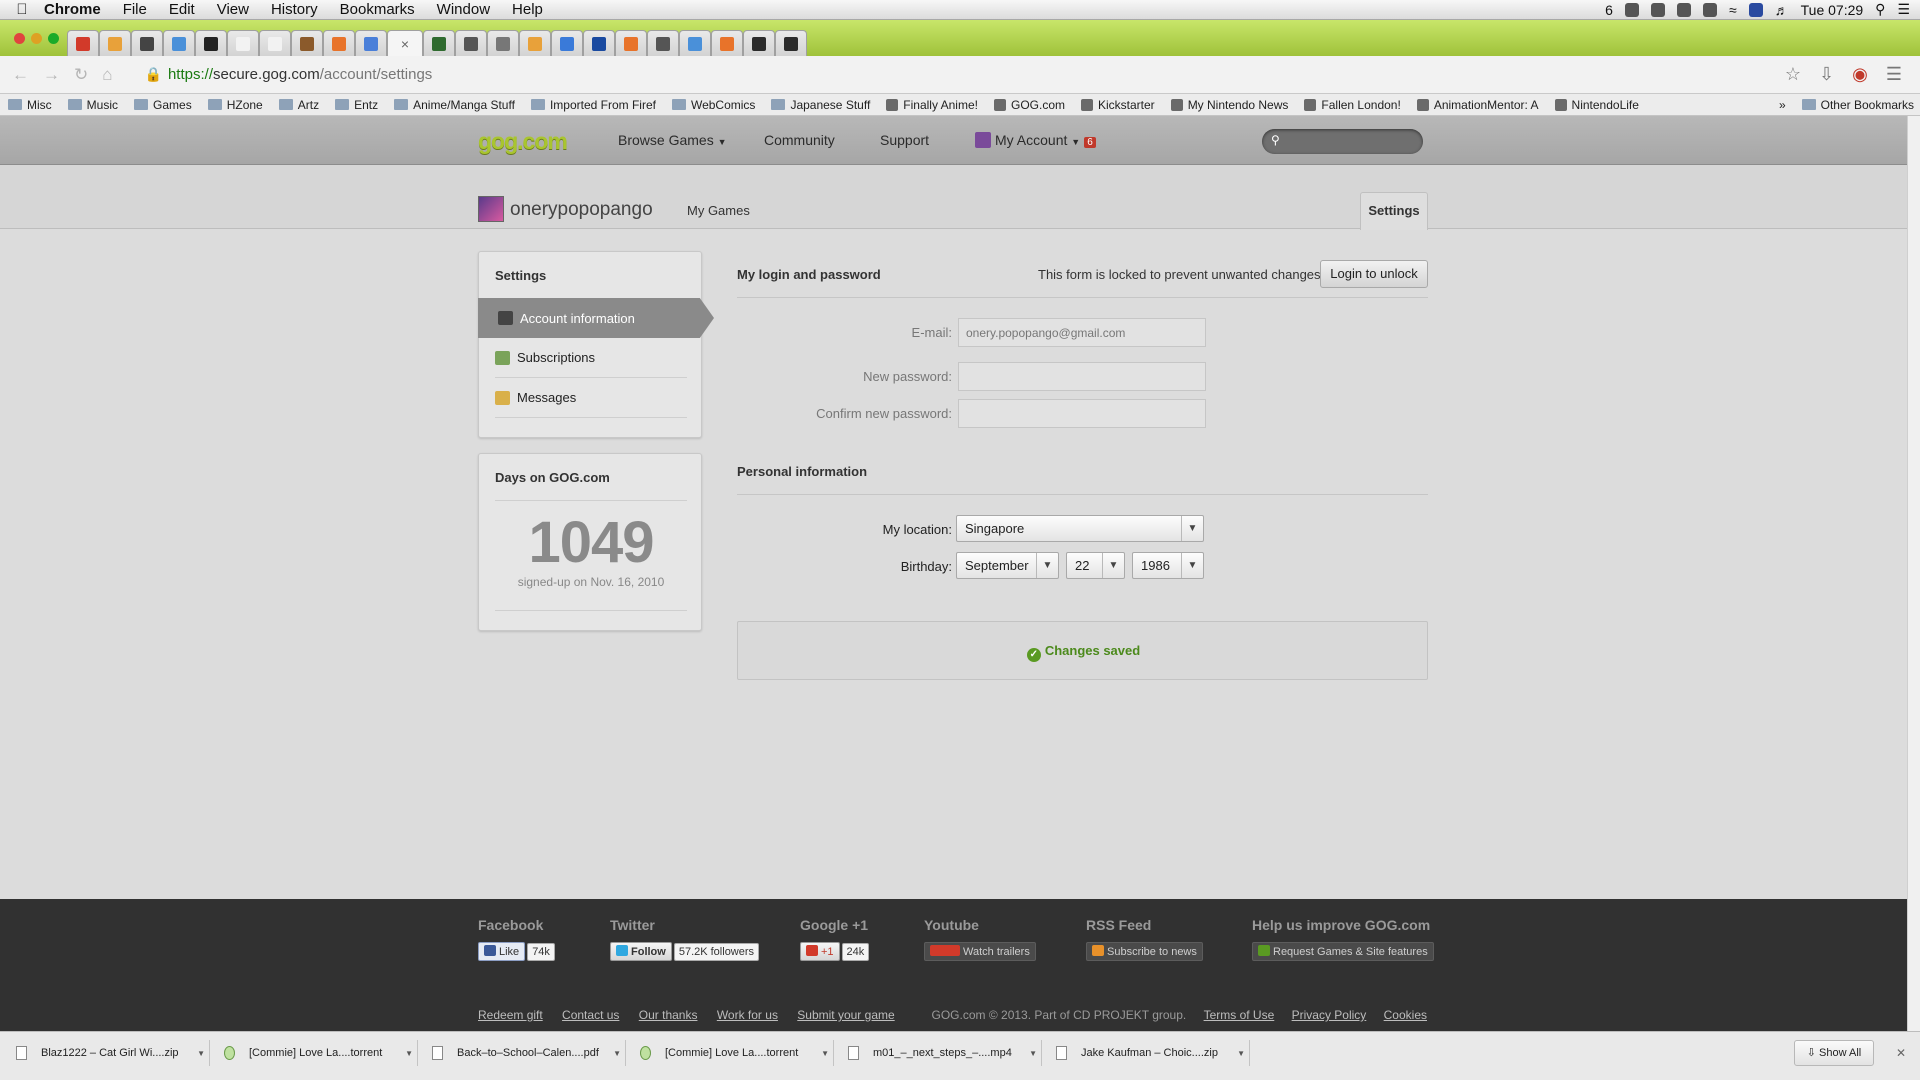  I want to click on show-all-downloads-button: ⇩ Show All, so click(1834, 1053).